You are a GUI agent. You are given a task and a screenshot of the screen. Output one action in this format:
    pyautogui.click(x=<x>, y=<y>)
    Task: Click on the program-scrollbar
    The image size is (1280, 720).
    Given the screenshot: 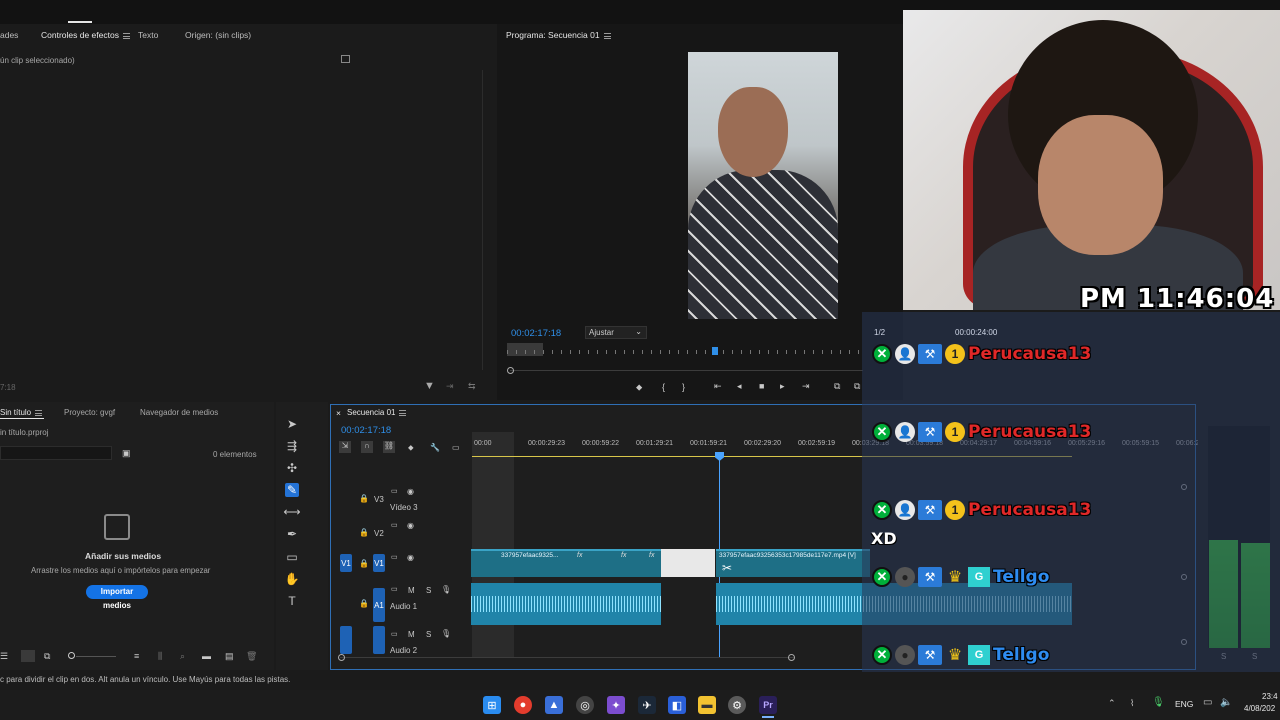 What is the action you would take?
    pyautogui.click(x=686, y=370)
    